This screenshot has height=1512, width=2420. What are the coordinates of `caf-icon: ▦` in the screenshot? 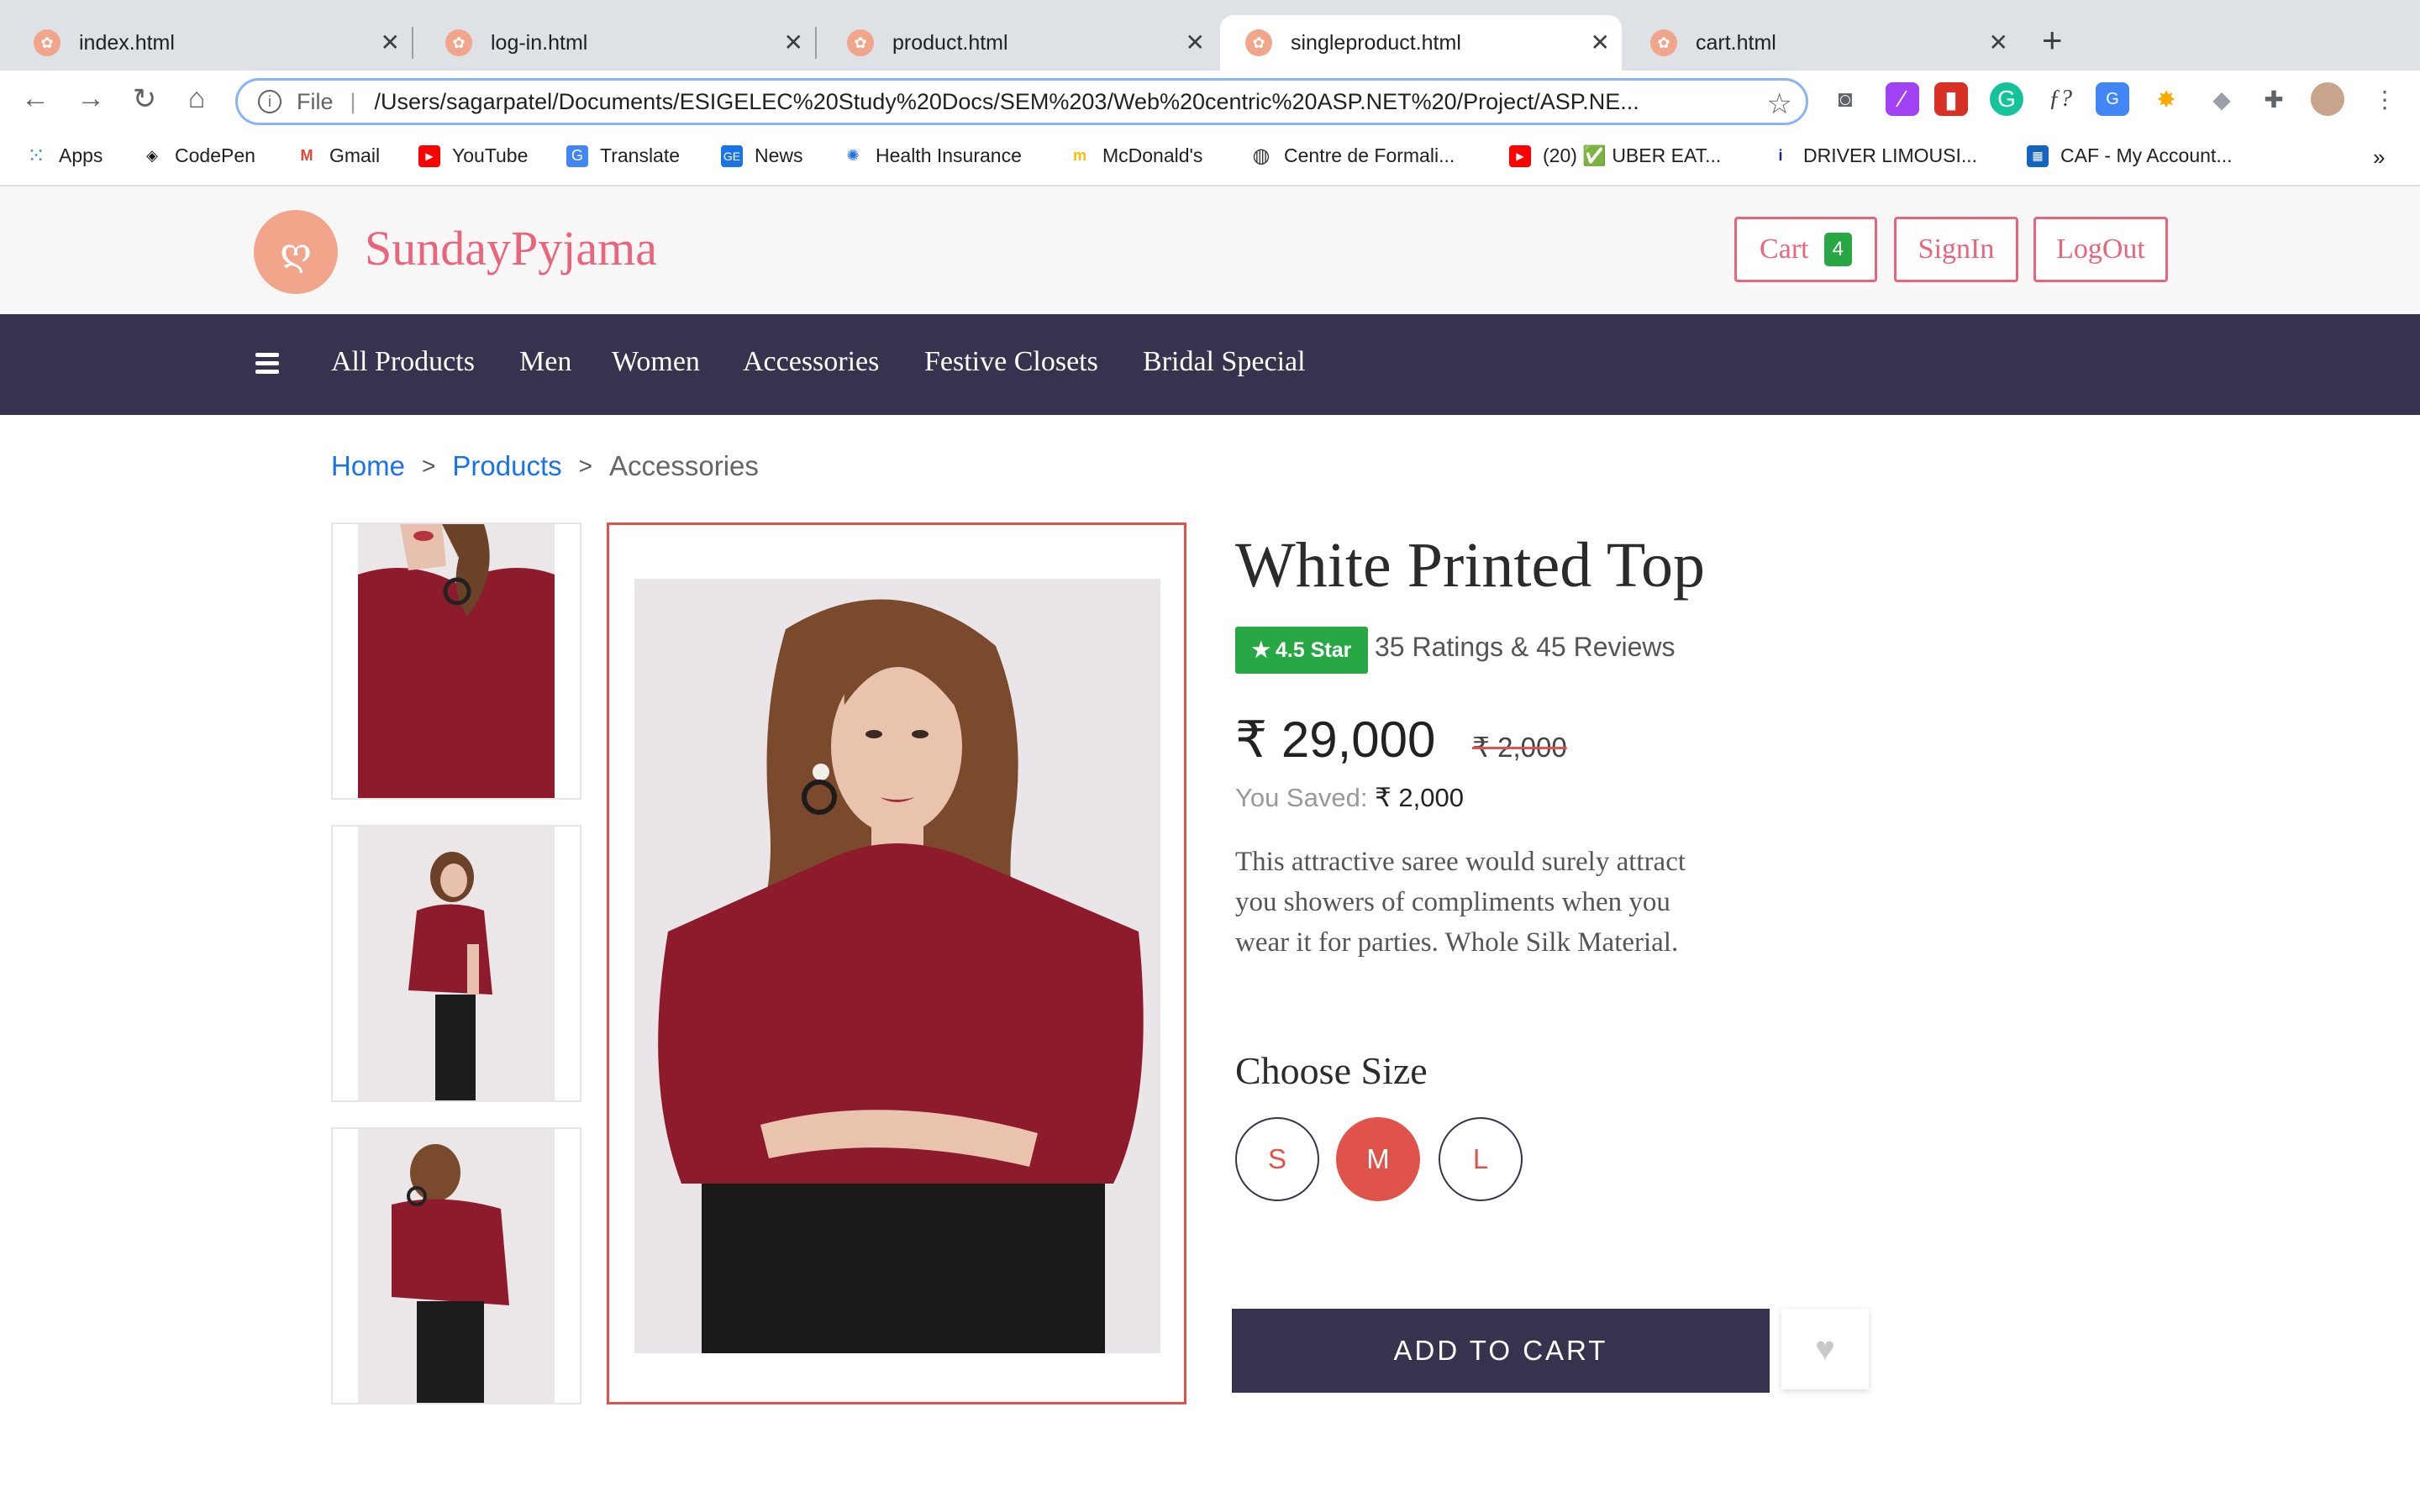 It's located at (2038, 155).